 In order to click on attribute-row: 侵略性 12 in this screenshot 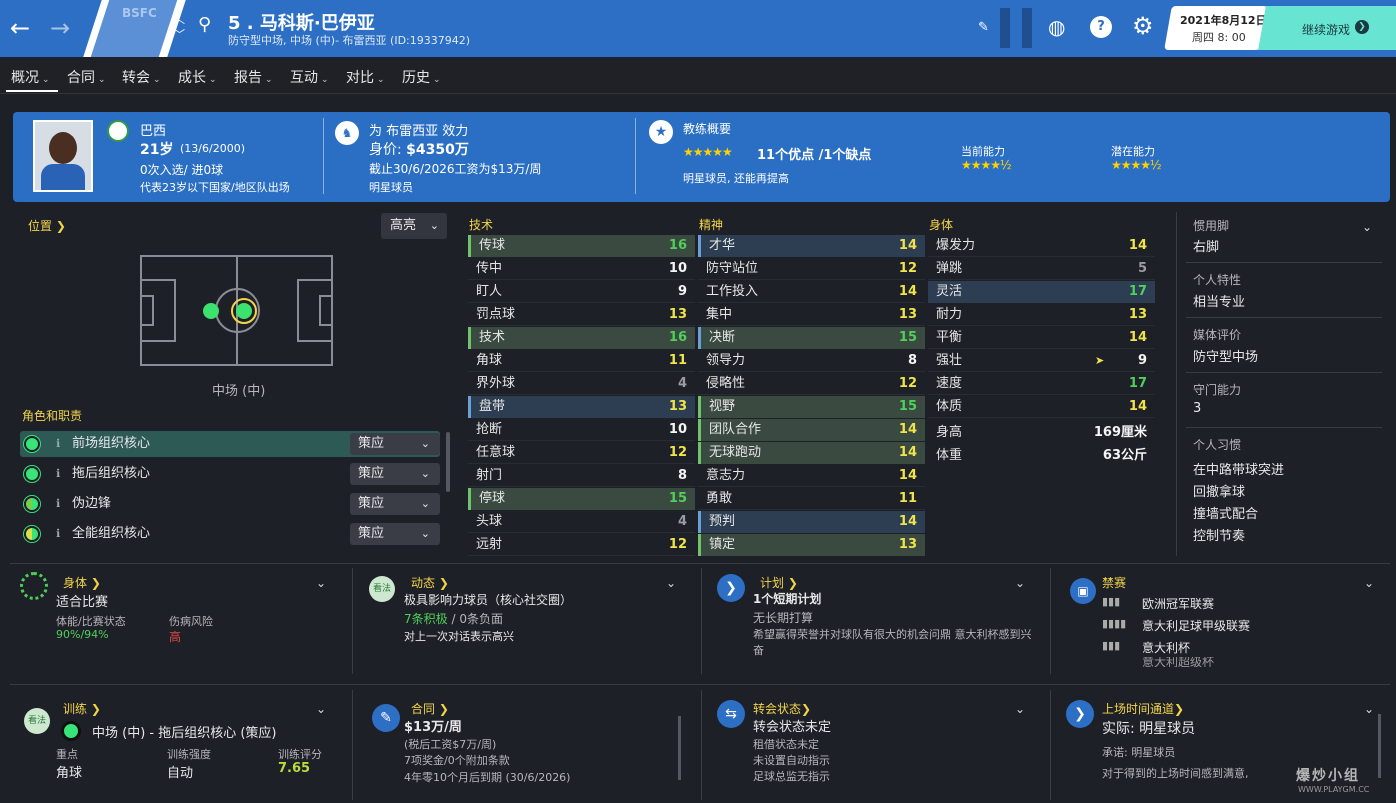, I will do `click(811, 384)`.